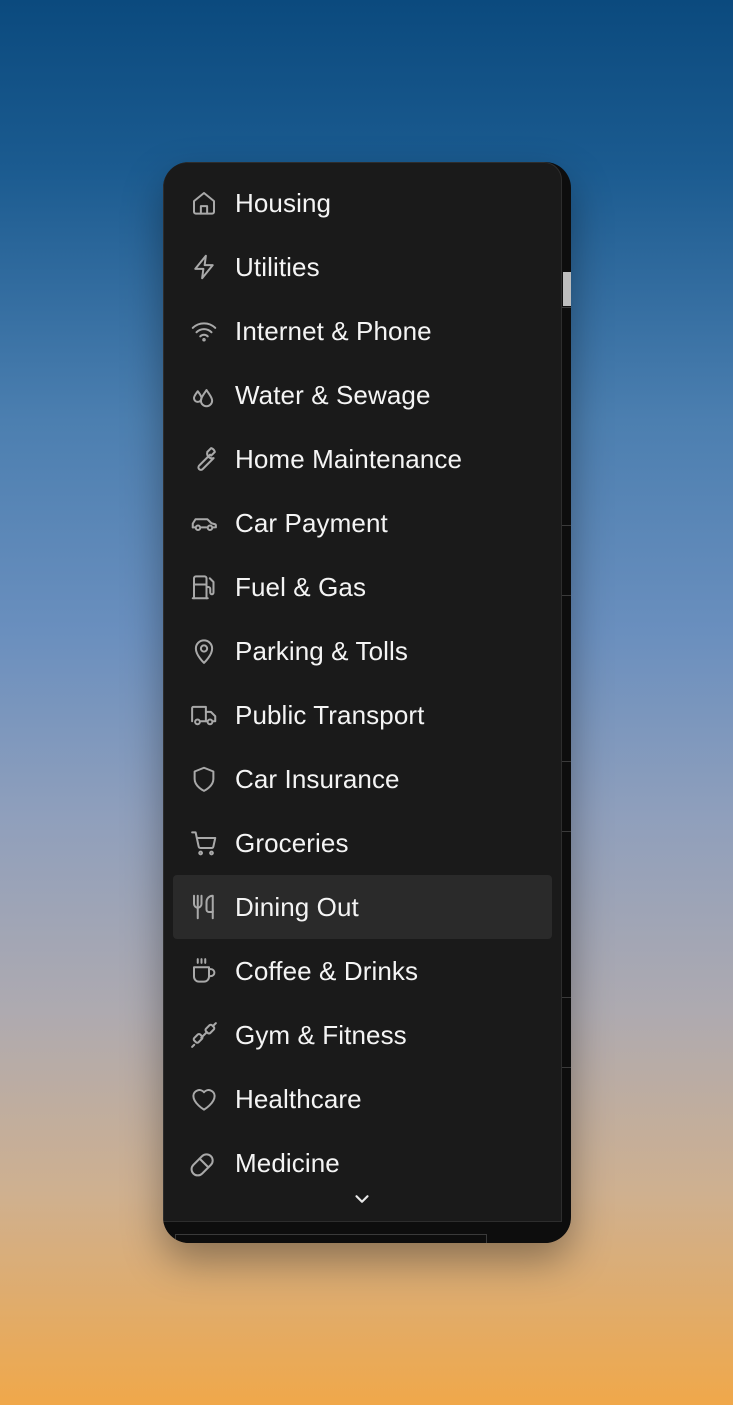 The image size is (733, 1405). I want to click on droplets-icon, so click(204, 395).